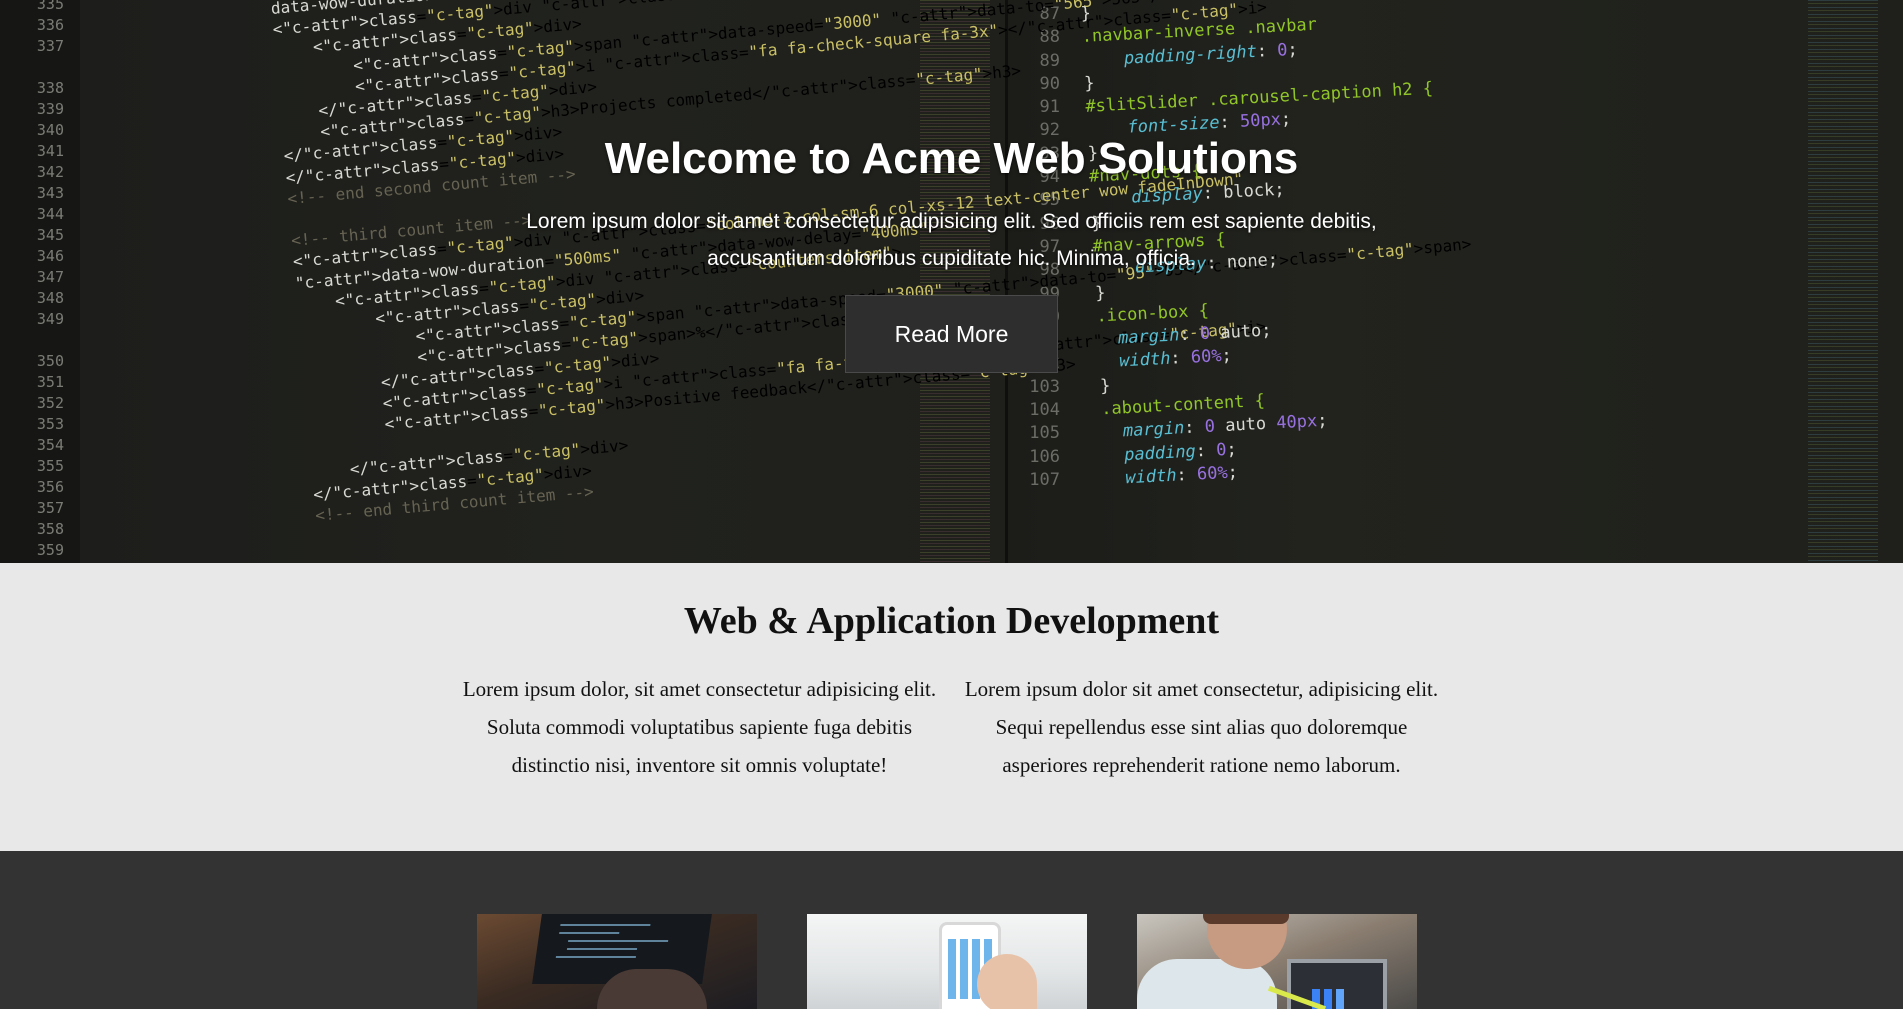 The height and width of the screenshot is (1009, 1903). Describe the element at coordinates (951, 334) in the screenshot. I see `read-more-button: Read More` at that location.